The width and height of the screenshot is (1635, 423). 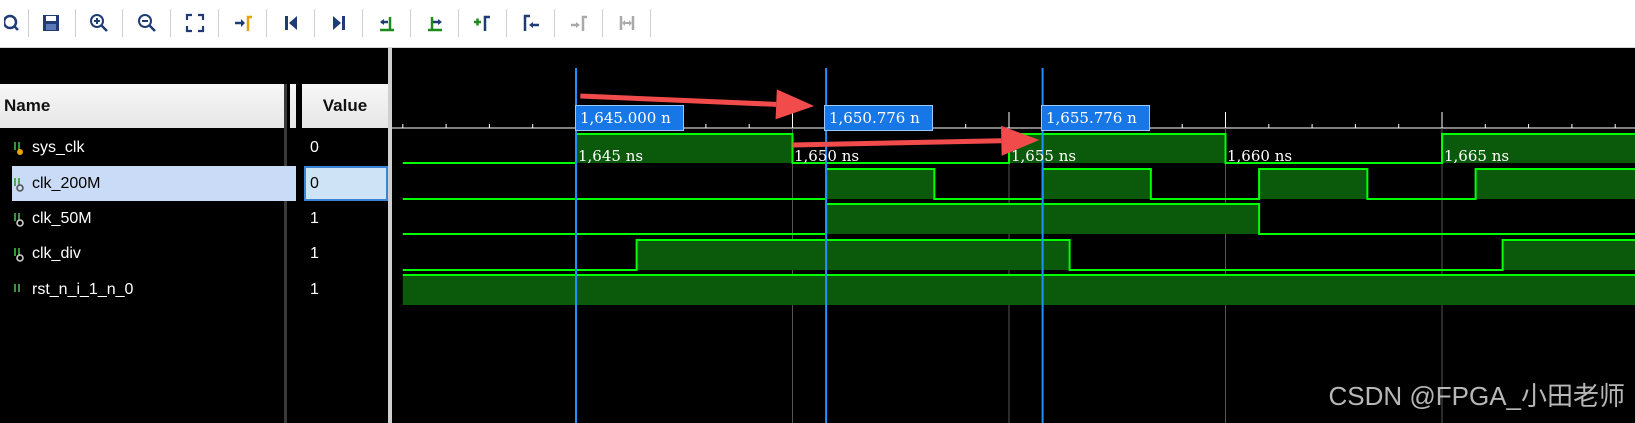 What do you see at coordinates (1044, 156) in the screenshot?
I see `time-tick-label: 1,655 ns` at bounding box center [1044, 156].